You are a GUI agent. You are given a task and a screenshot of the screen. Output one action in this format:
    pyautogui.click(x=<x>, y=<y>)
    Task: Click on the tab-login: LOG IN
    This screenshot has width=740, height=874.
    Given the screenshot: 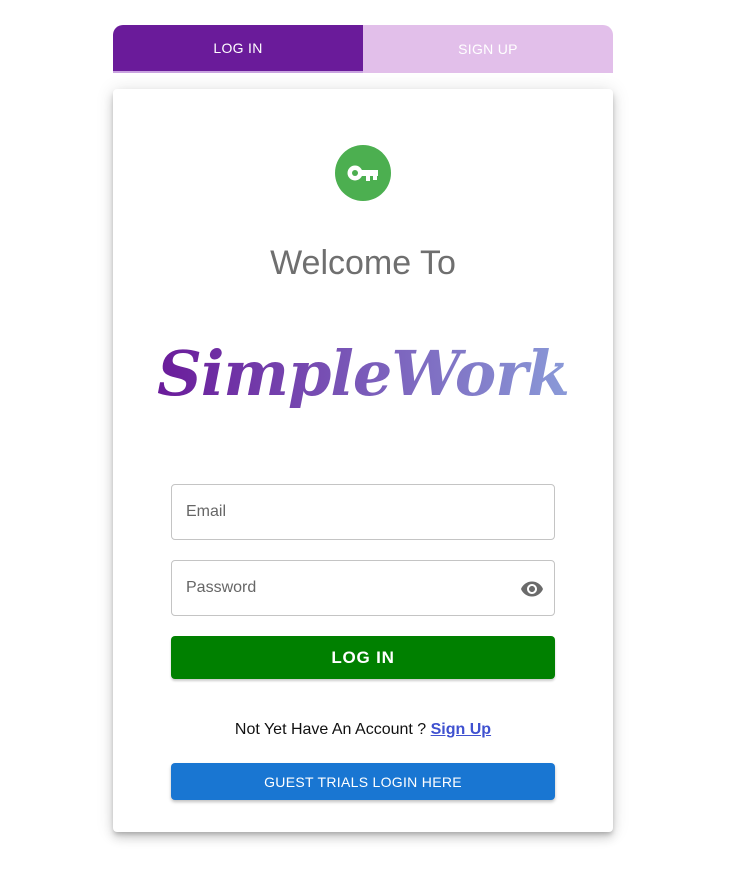 What is the action you would take?
    pyautogui.click(x=238, y=49)
    